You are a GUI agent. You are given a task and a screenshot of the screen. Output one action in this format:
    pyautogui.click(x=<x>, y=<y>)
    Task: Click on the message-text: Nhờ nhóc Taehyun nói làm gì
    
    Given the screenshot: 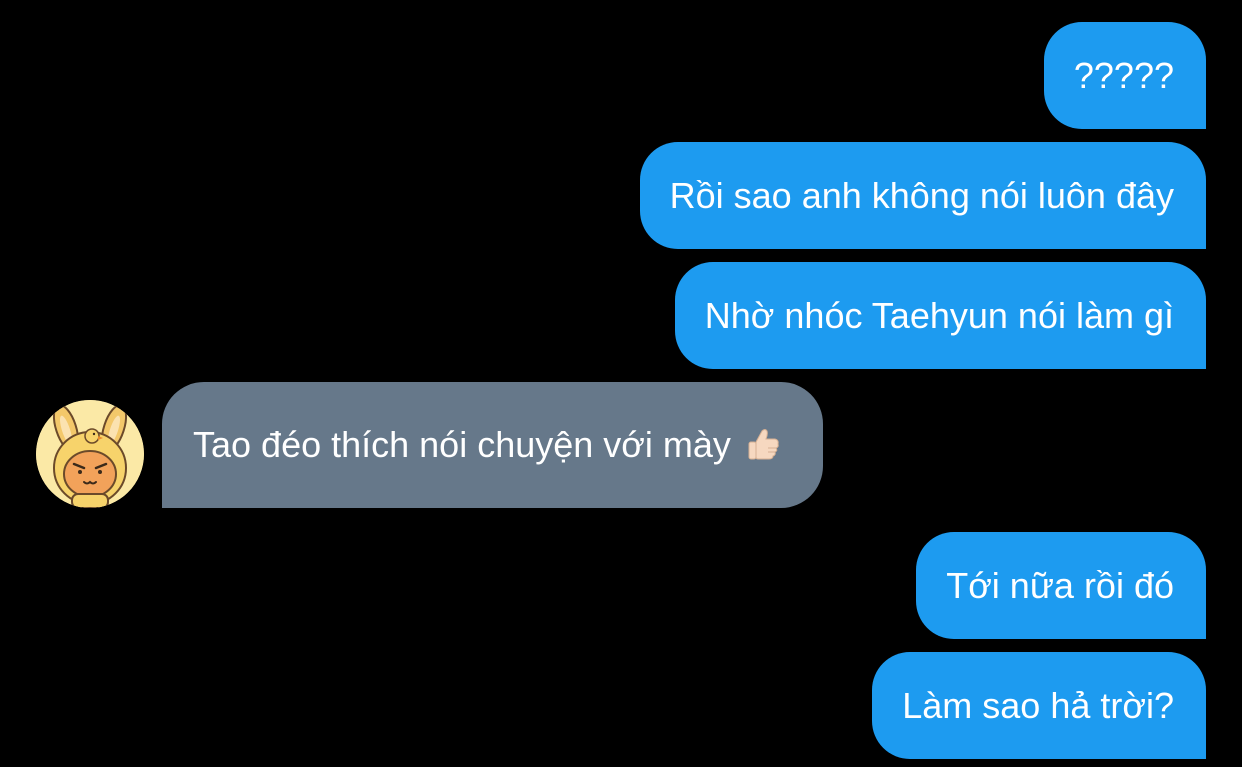 What is the action you would take?
    pyautogui.click(x=939, y=315)
    